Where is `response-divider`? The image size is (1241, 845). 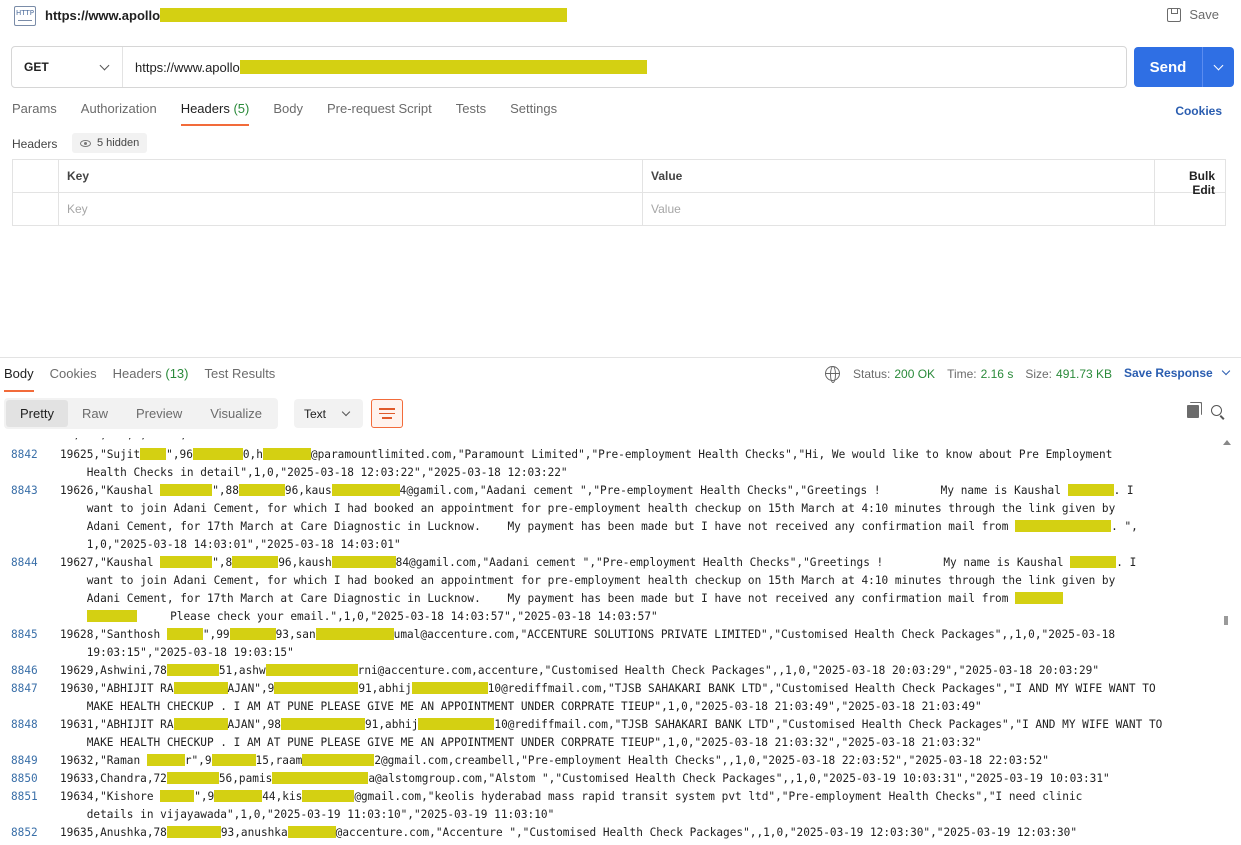 response-divider is located at coordinates (620, 357).